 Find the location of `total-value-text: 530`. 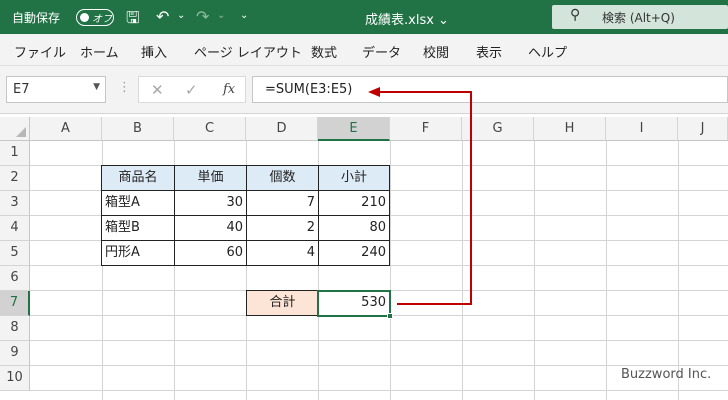

total-value-text: 530 is located at coordinates (373, 302).